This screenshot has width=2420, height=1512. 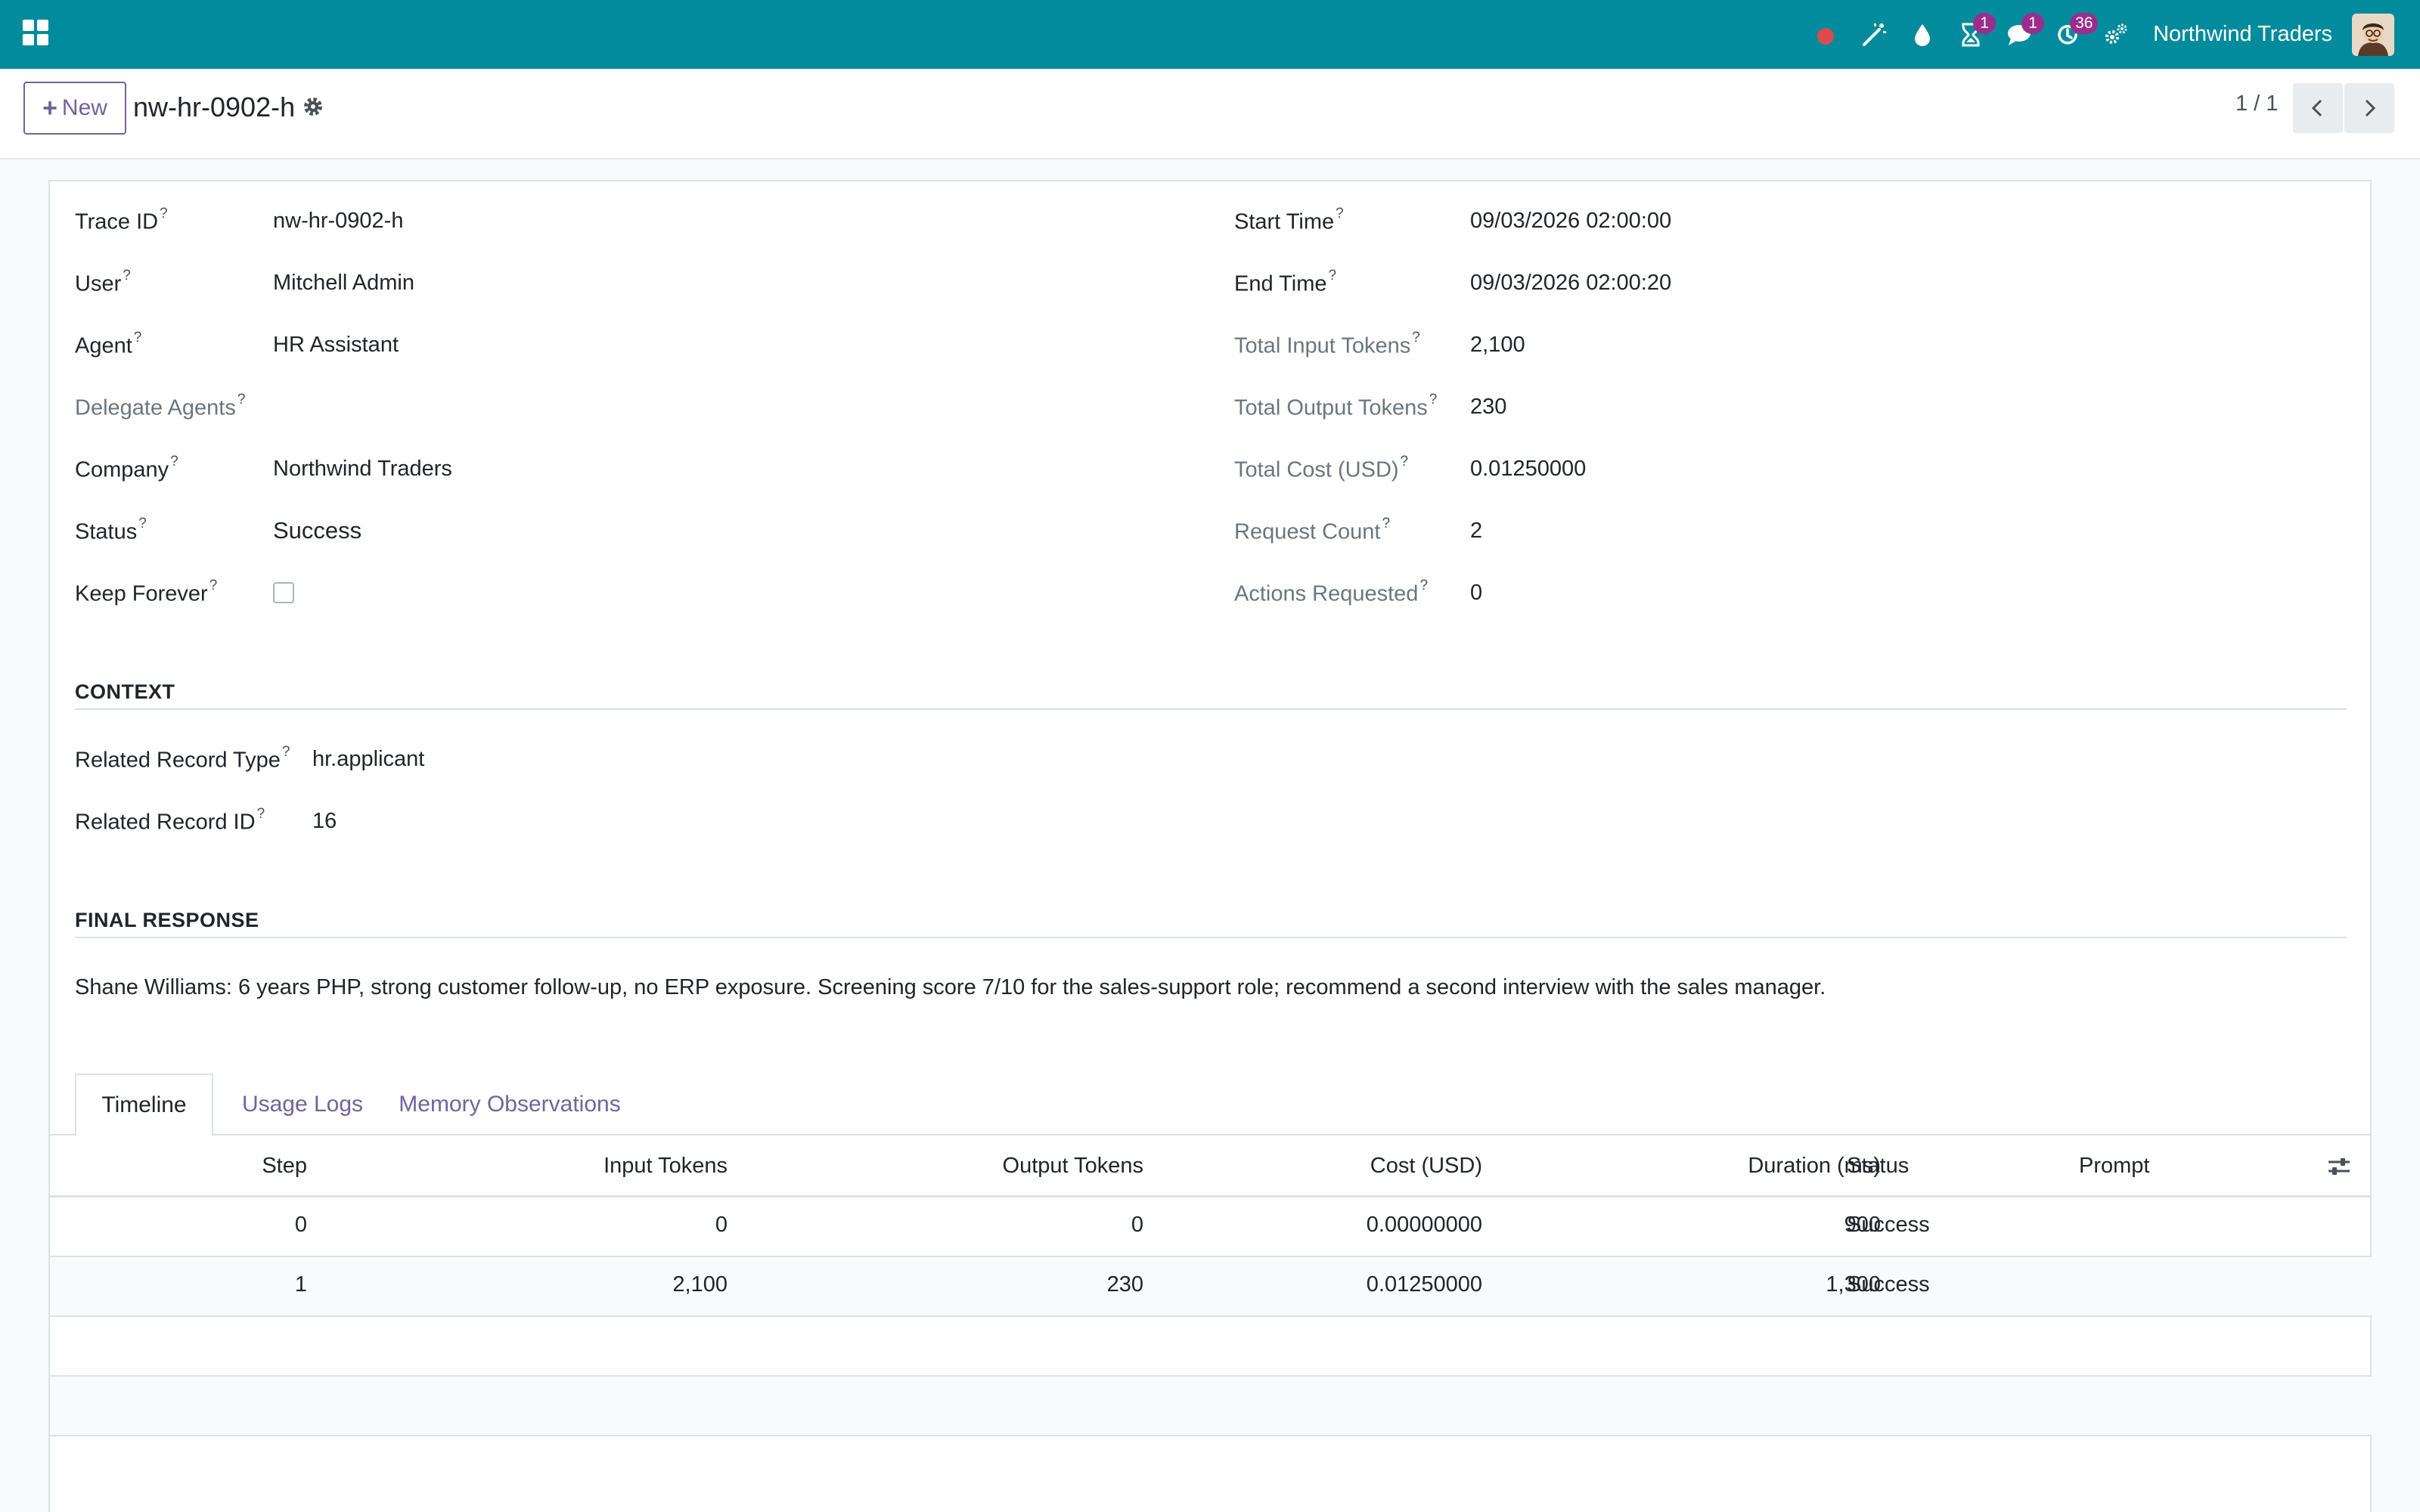 I want to click on label-agent: Agent?, so click(x=109, y=344).